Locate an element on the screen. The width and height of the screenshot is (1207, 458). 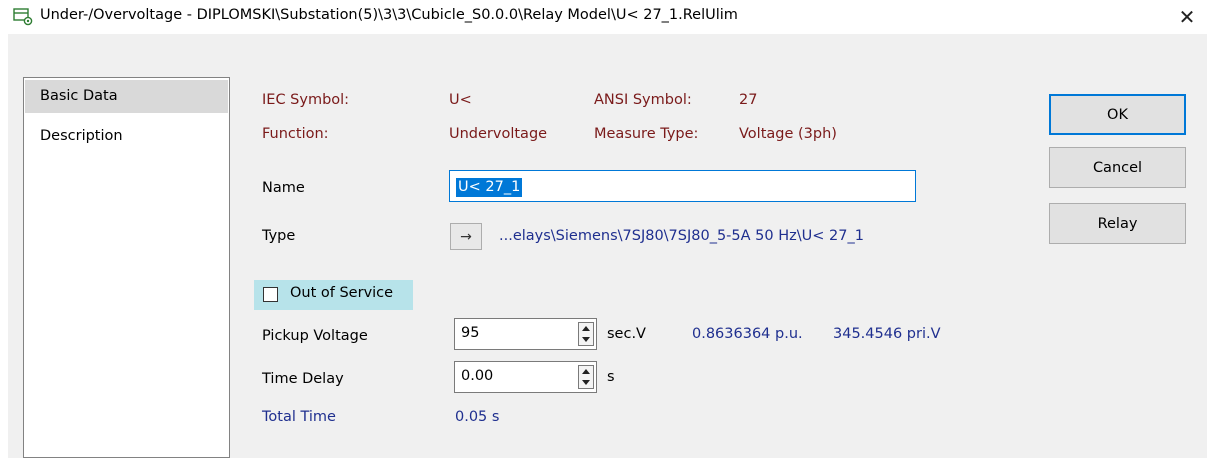
iec-symbol-value: U< is located at coordinates (460, 100).